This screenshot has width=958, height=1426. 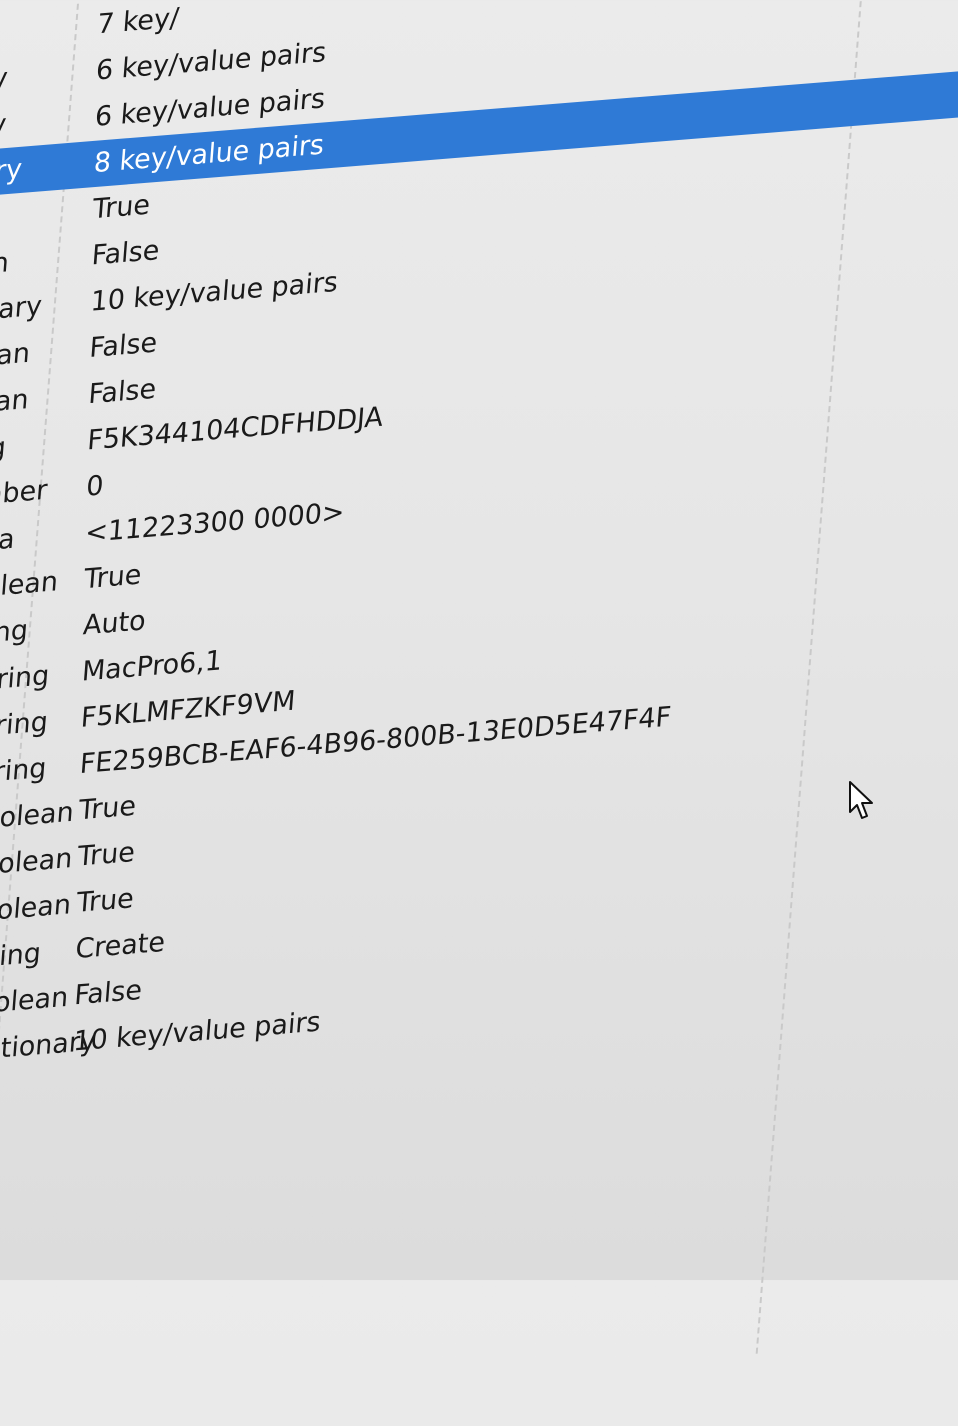 I want to click on row-type-cell: ring, so click(x=4, y=450).